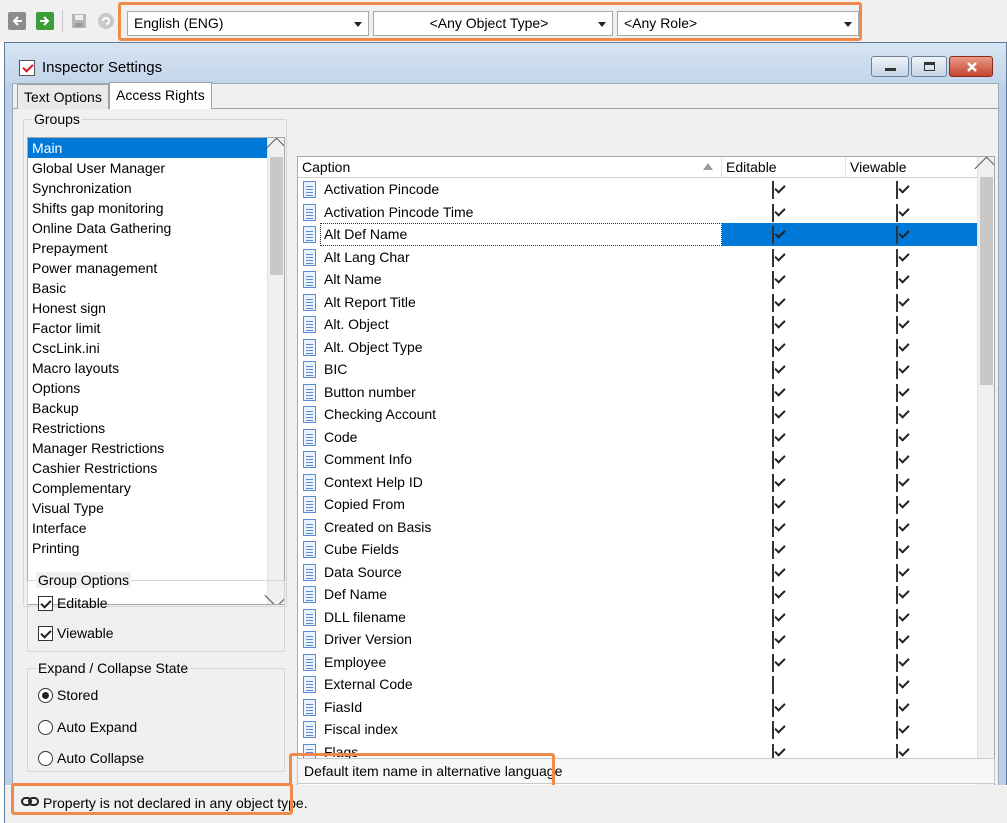  I want to click on radio-auto-expand: Auto Expand, so click(87, 727).